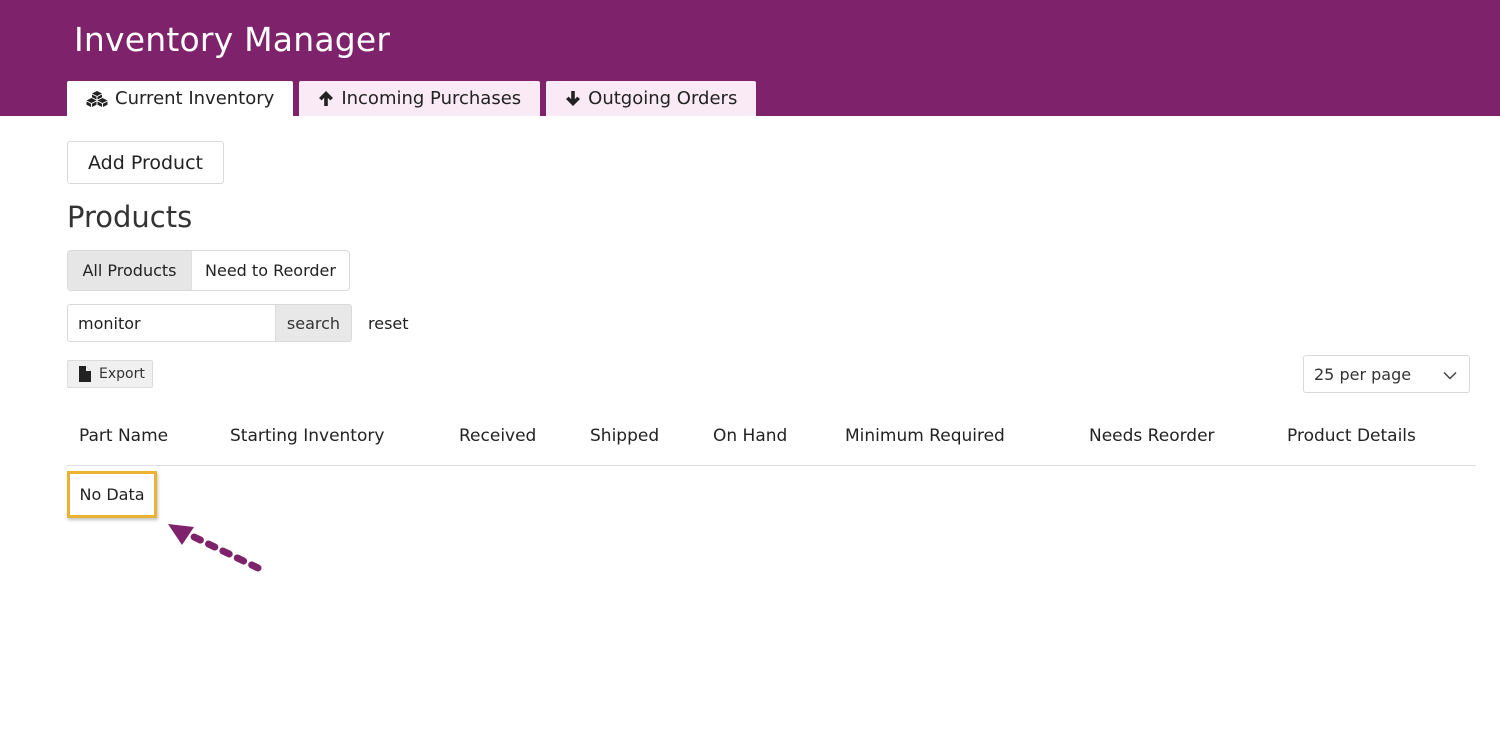 The image size is (1500, 741). Describe the element at coordinates (123, 436) in the screenshot. I see `column-part-name: Part Name` at that location.